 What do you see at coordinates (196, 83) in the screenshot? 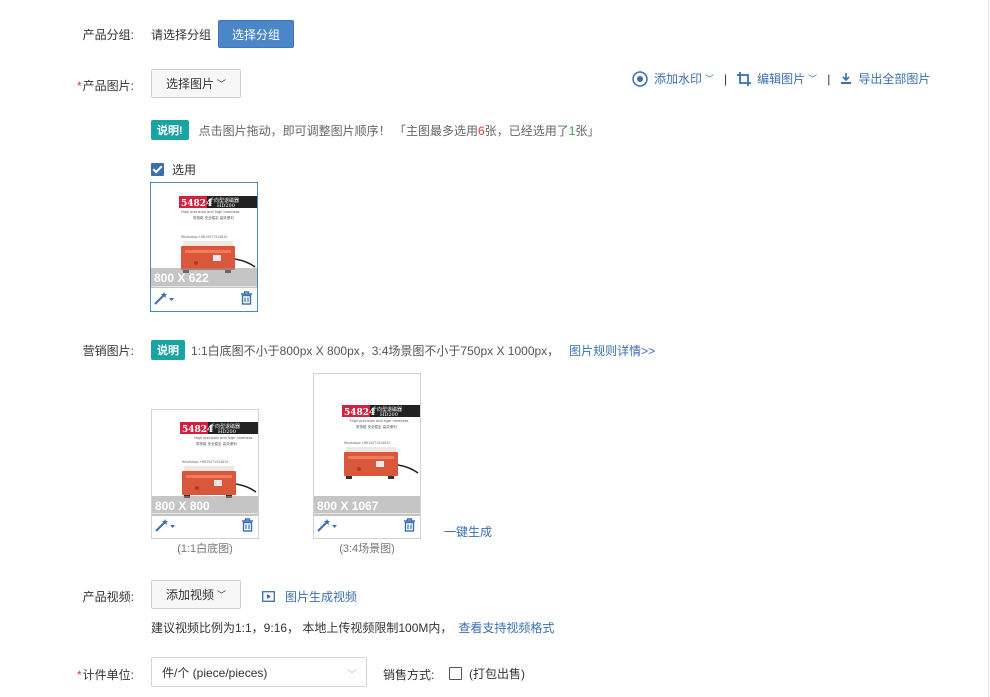
I see `select-images-button: 选择图片 ﹀` at bounding box center [196, 83].